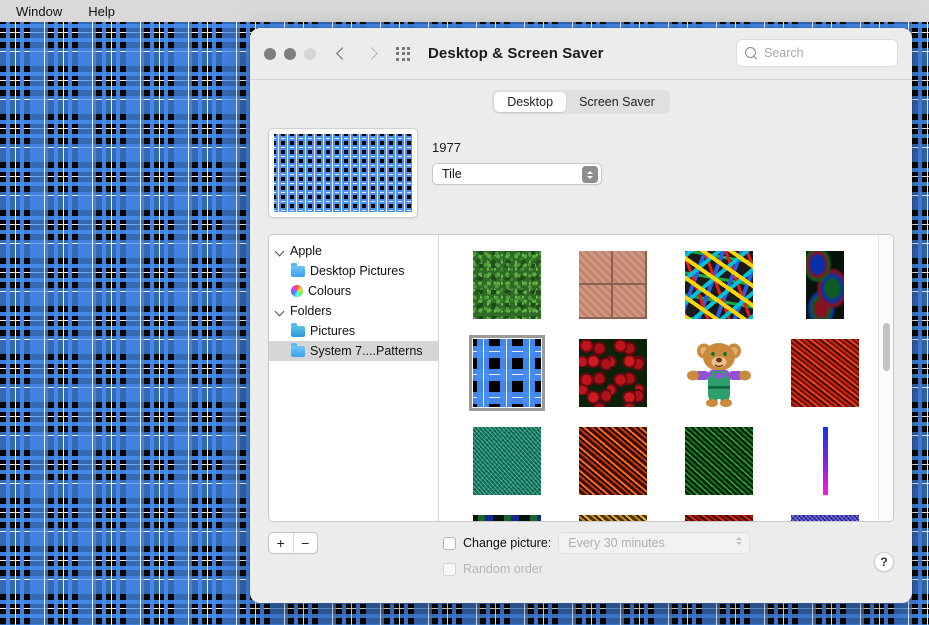 The image size is (929, 625). I want to click on random-order-checkbox, so click(449, 569).